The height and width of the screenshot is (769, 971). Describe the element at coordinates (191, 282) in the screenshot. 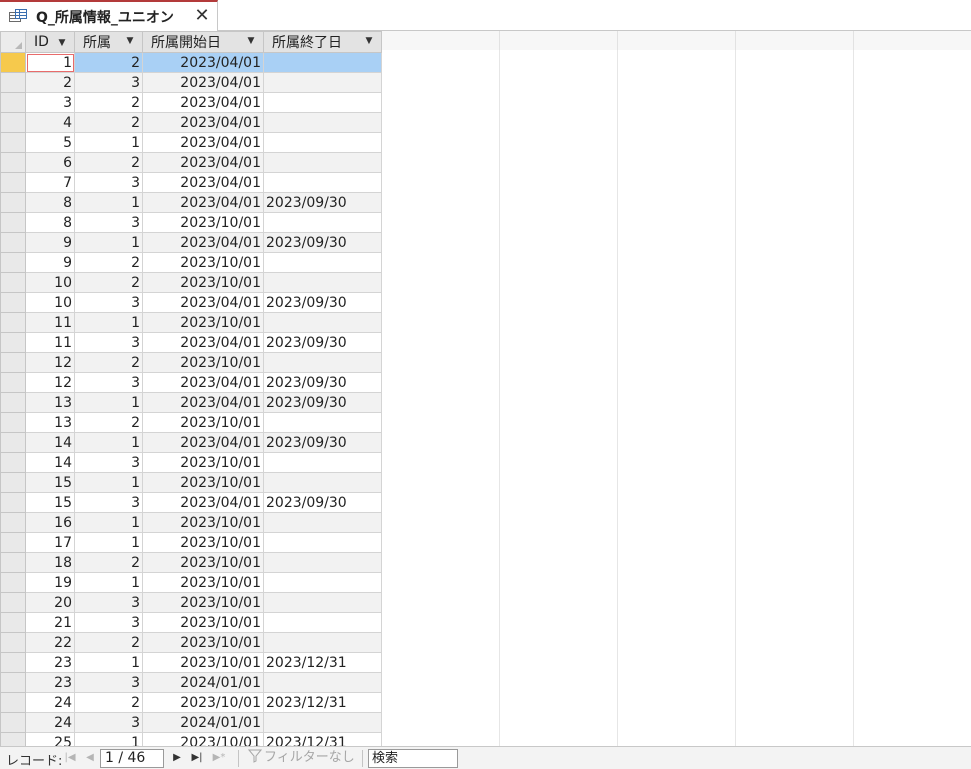

I see `table-row: 10 2 2023/10/01` at that location.